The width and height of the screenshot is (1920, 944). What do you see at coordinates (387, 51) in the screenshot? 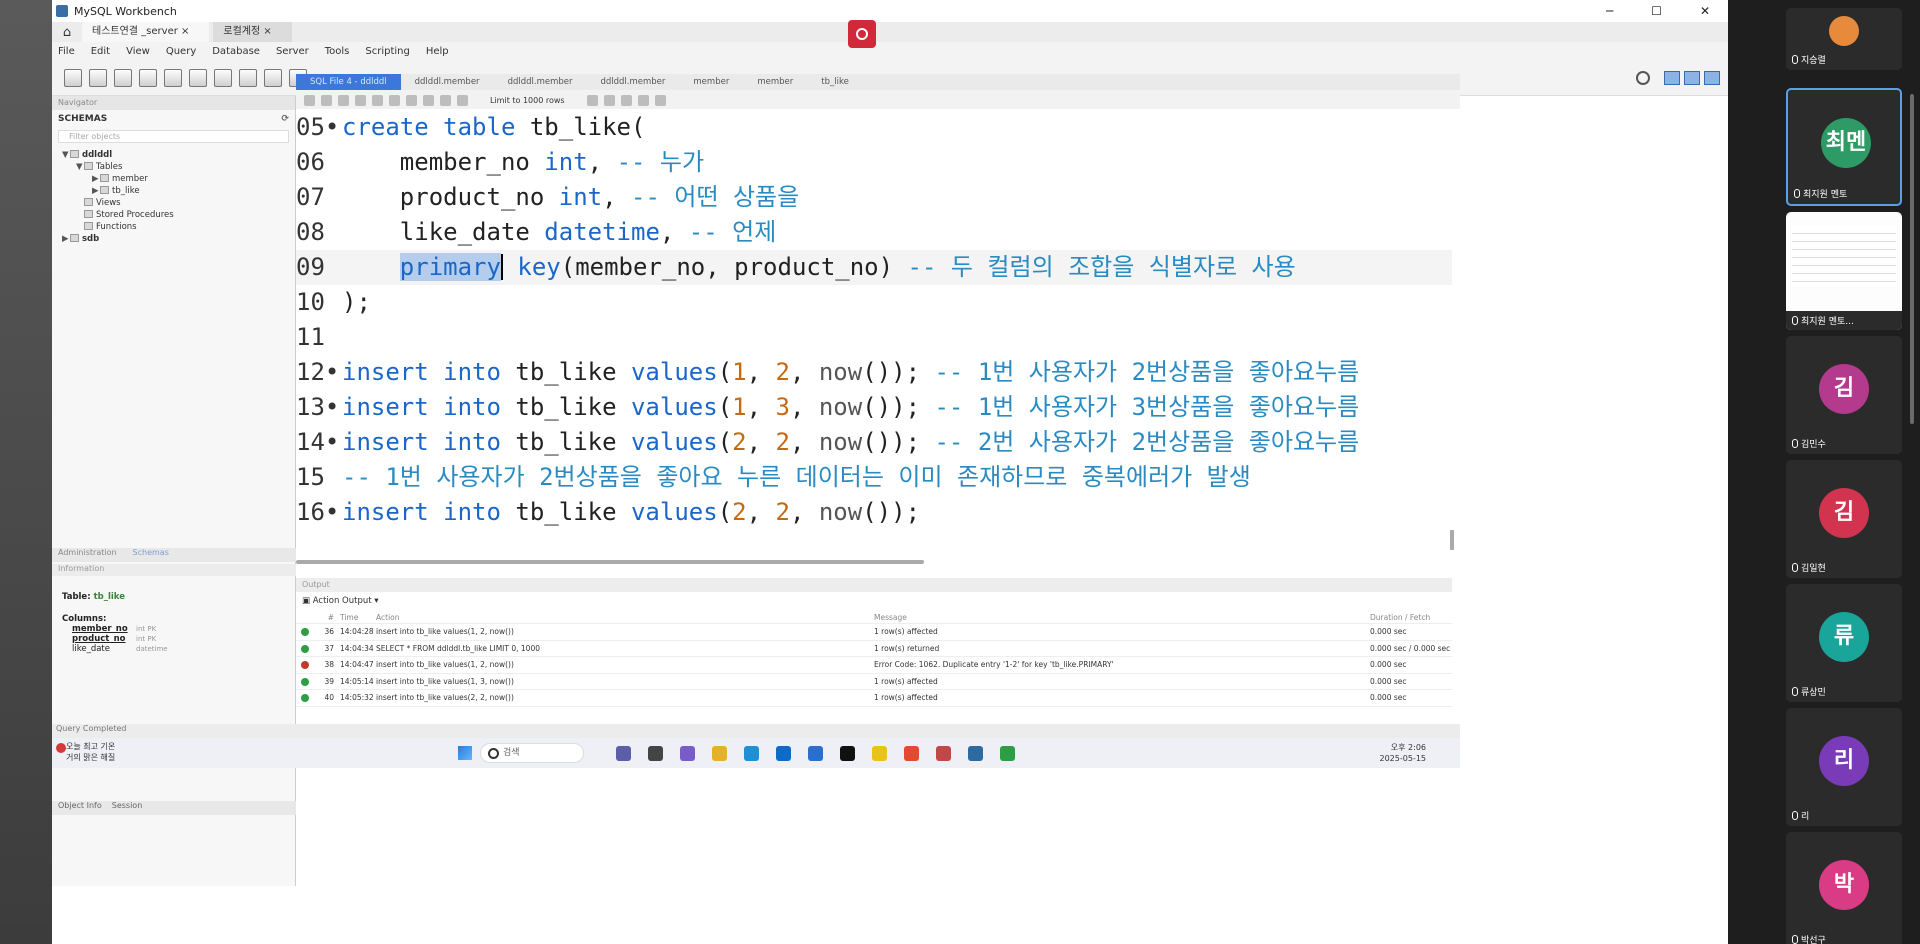
I see `menu-item-scripting: Scripting` at bounding box center [387, 51].